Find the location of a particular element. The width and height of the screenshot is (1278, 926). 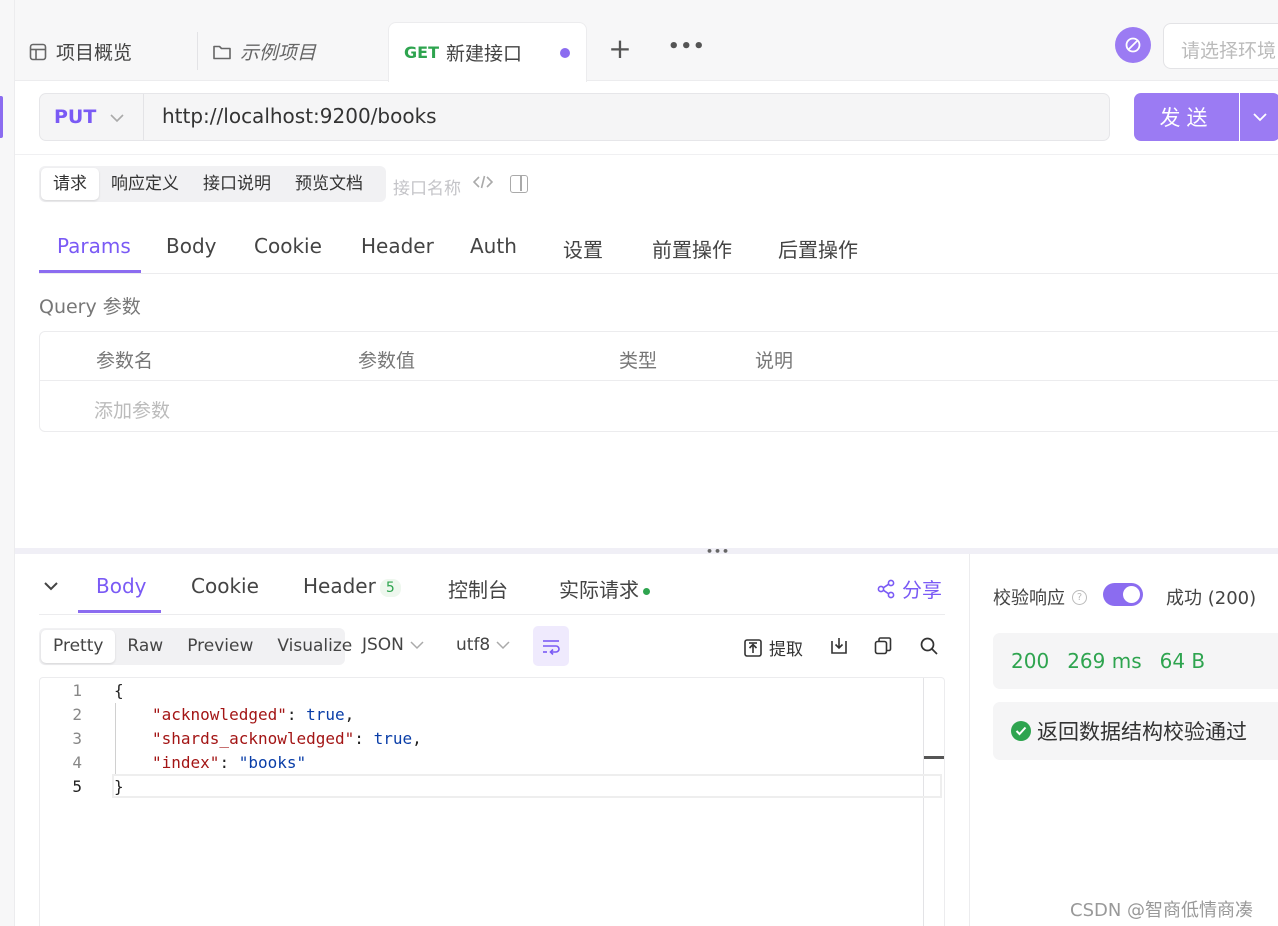

json-key: "index" is located at coordinates (186, 762).